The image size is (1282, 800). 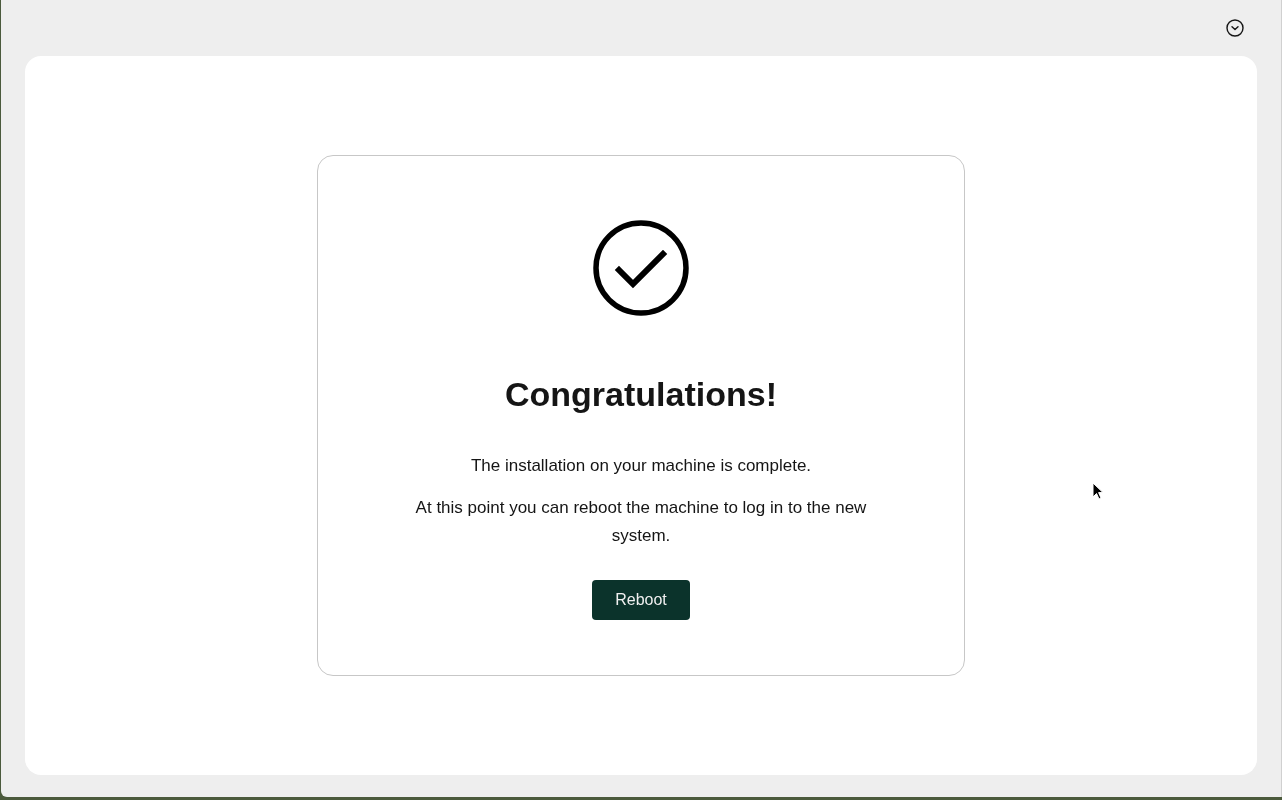 I want to click on card-title: Congratulations!, so click(x=641, y=394).